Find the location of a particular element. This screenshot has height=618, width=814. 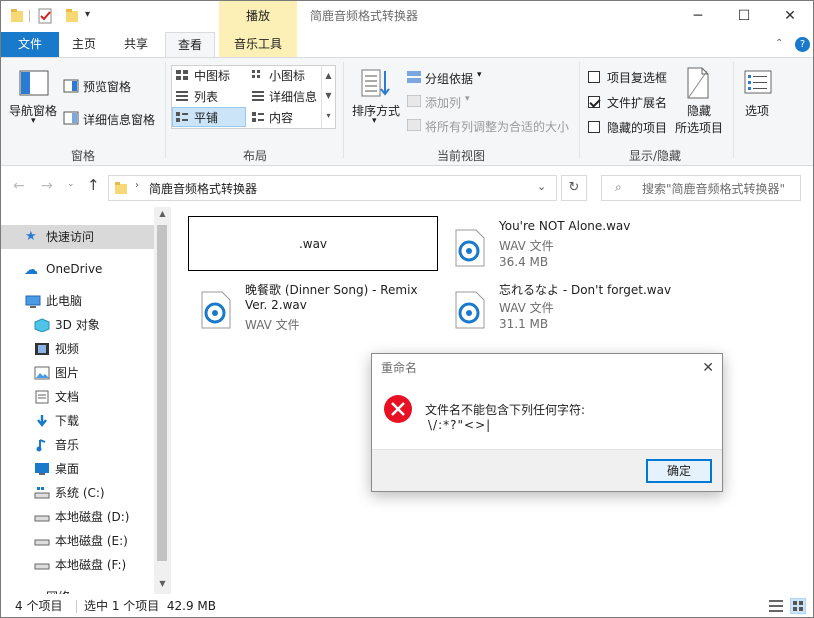

file-size: 36.4 MB is located at coordinates (524, 262).